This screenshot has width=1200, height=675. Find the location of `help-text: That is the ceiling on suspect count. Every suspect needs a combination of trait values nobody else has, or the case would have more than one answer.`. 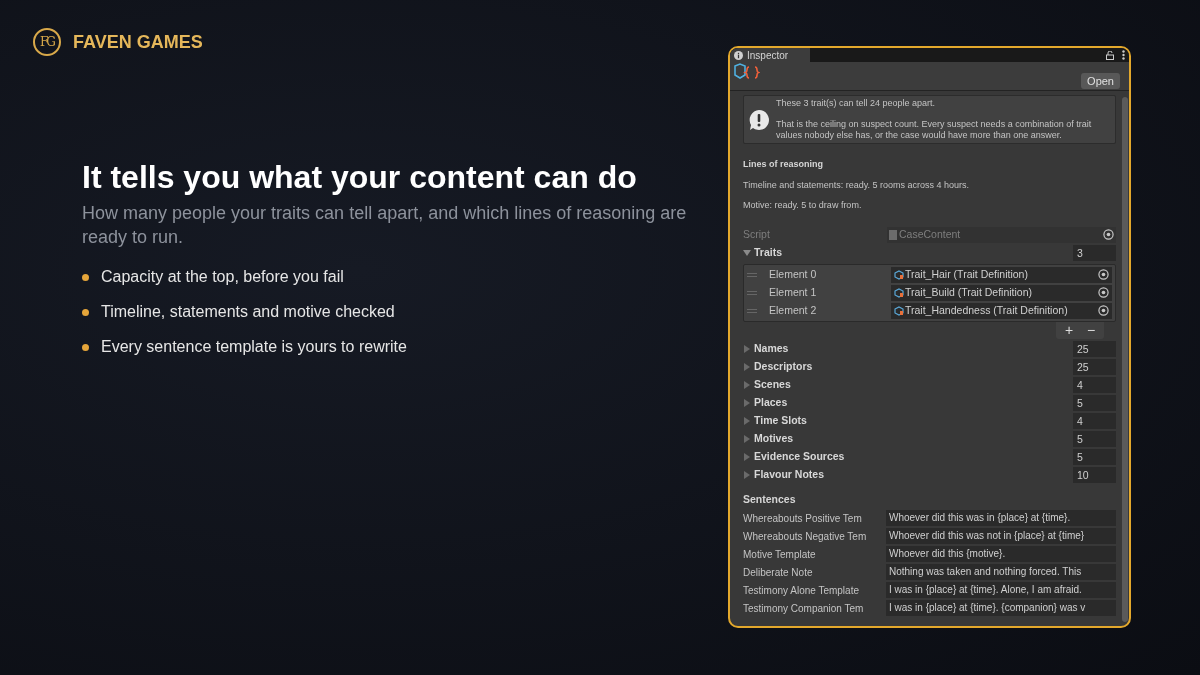

help-text: That is the ceiling on suspect count. Every suspect needs a combination of trait values nobody else has, or the case would have more than one answer. is located at coordinates (934, 130).